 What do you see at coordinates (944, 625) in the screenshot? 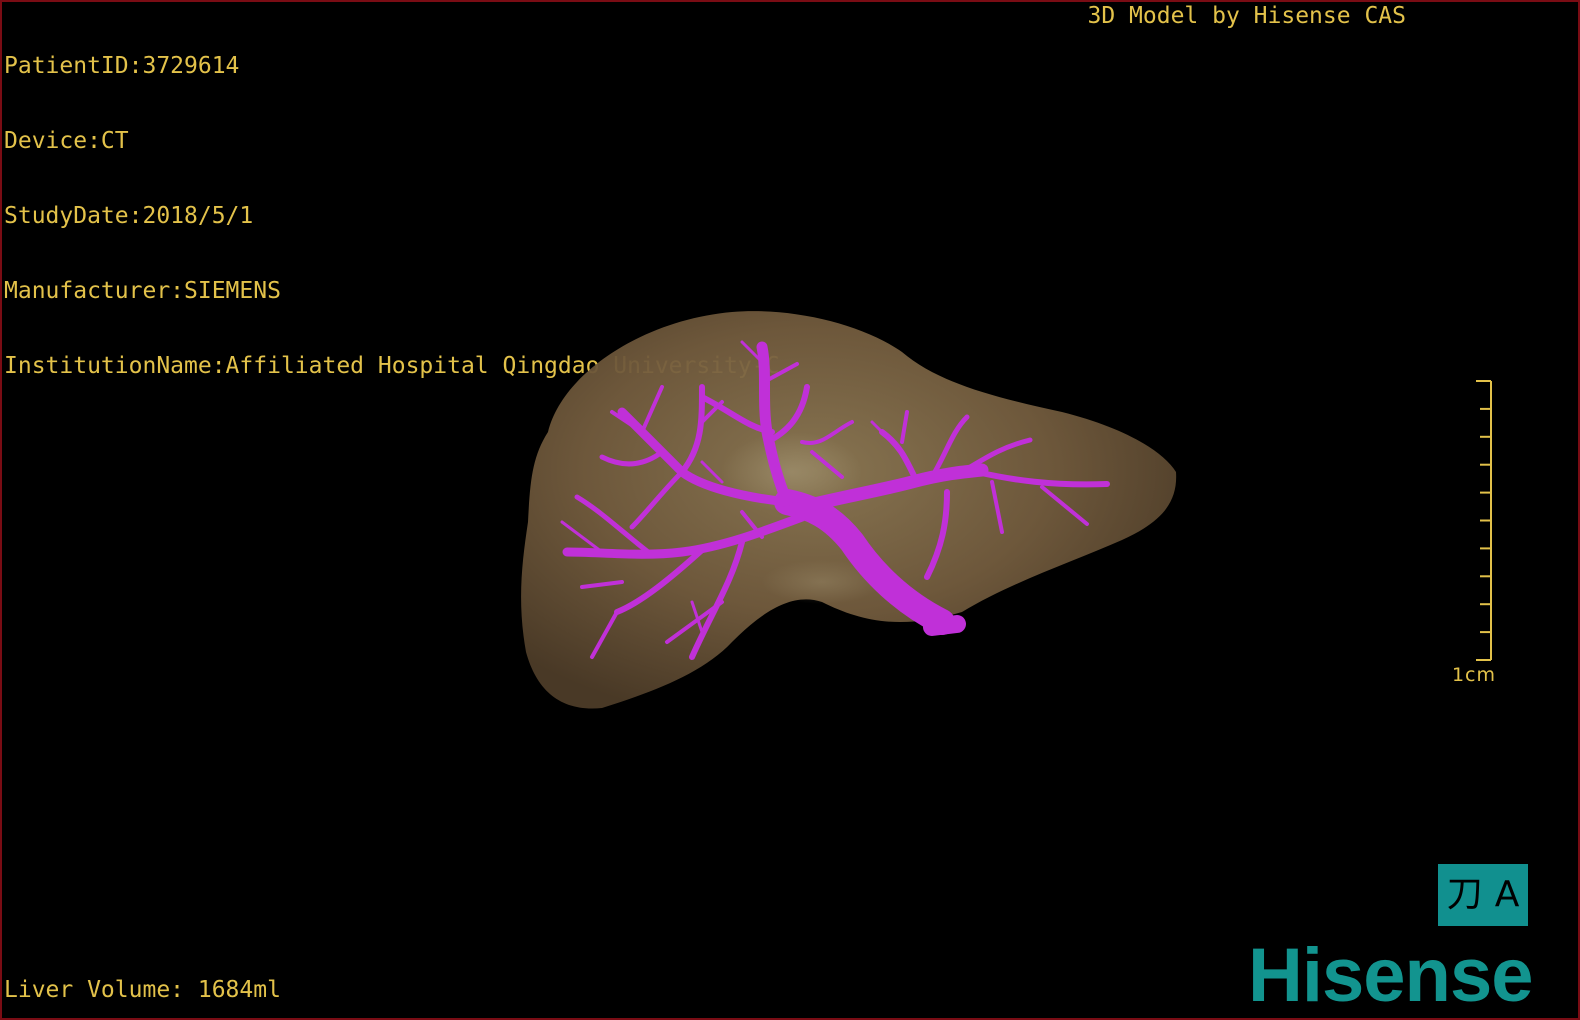
I see `vessel-trunk` at bounding box center [944, 625].